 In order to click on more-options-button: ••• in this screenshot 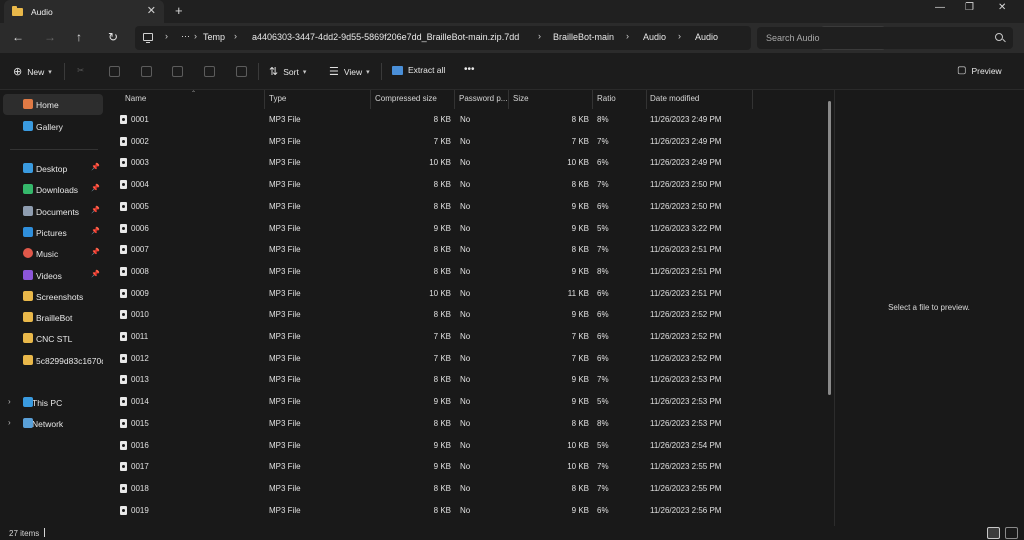, I will do `click(469, 69)`.